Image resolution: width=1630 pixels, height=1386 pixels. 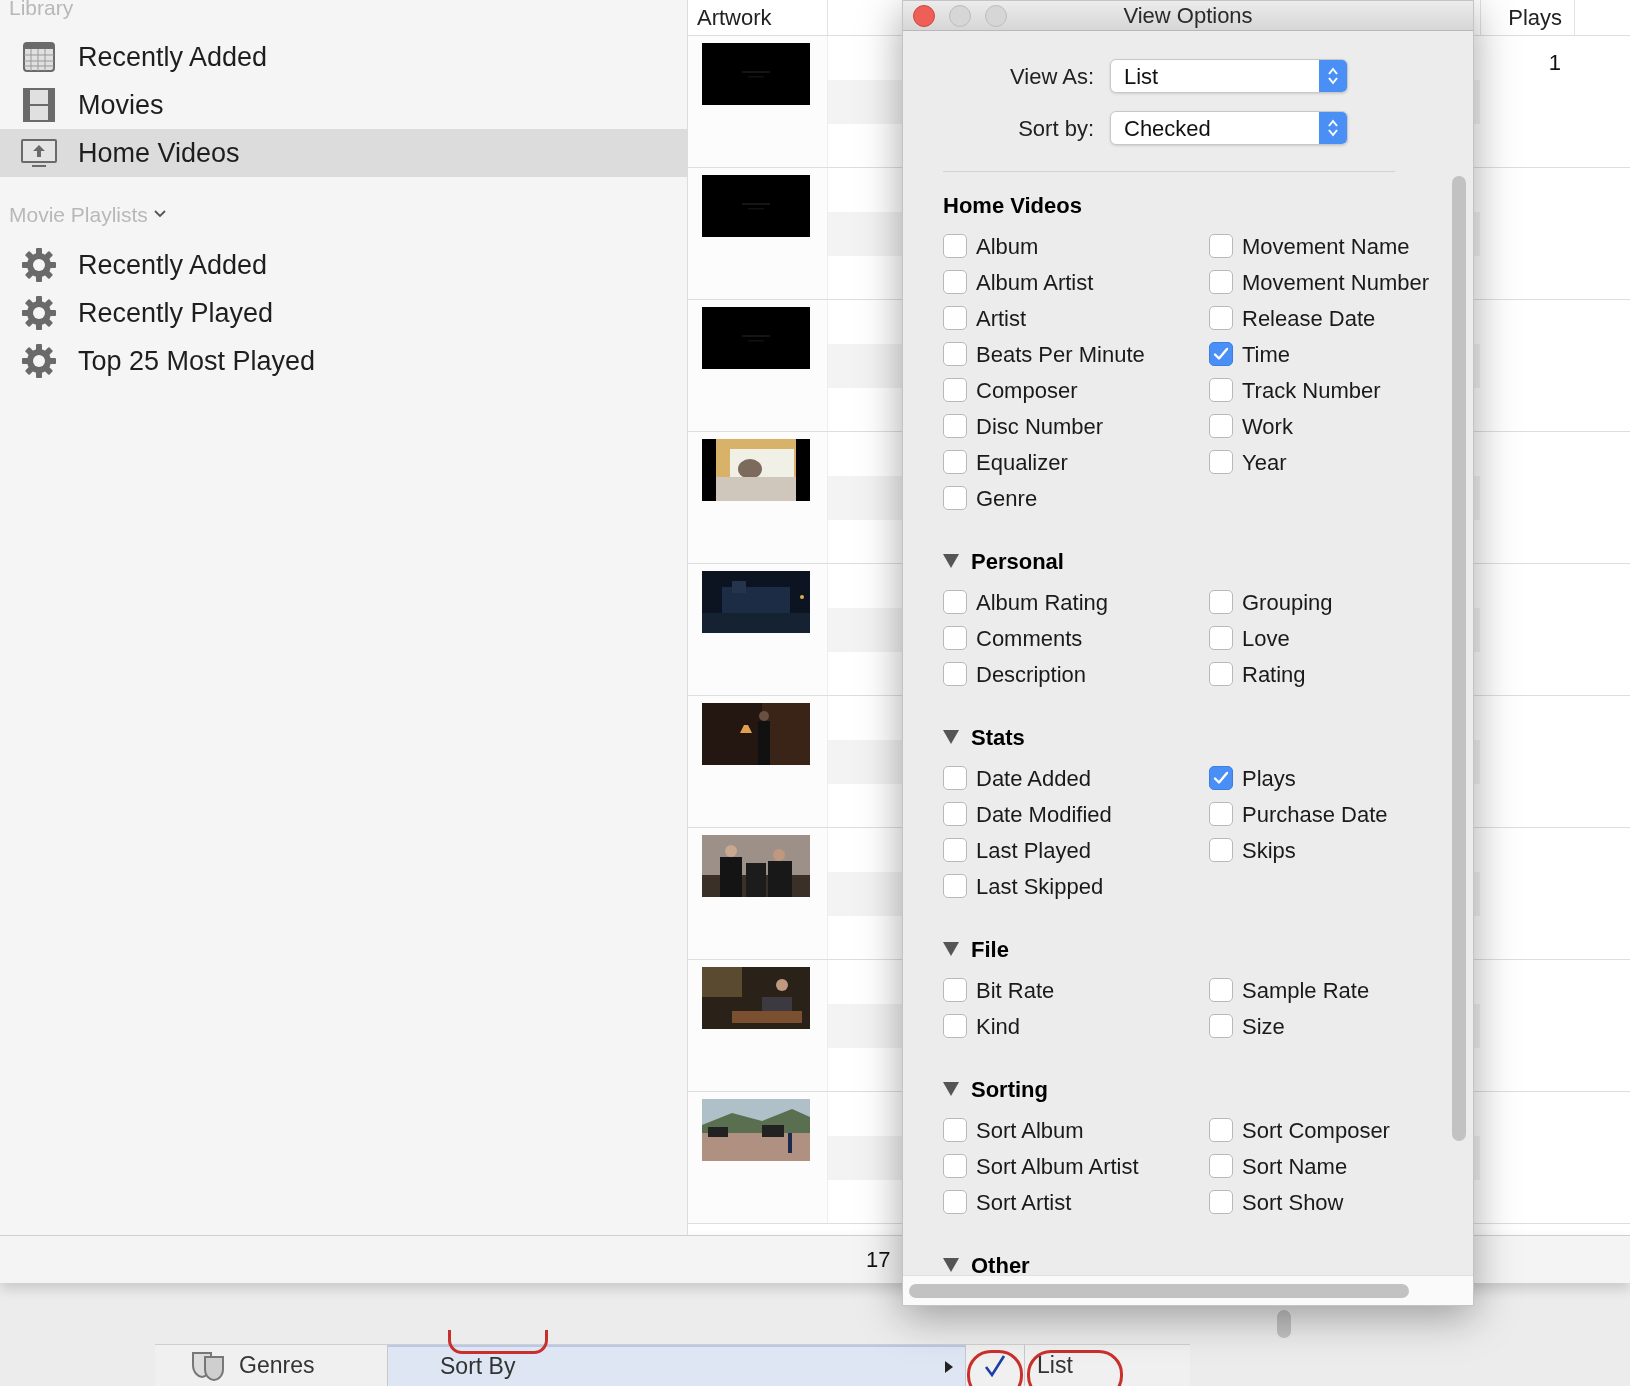 What do you see at coordinates (1269, 778) in the screenshot?
I see `option-label: Plays` at bounding box center [1269, 778].